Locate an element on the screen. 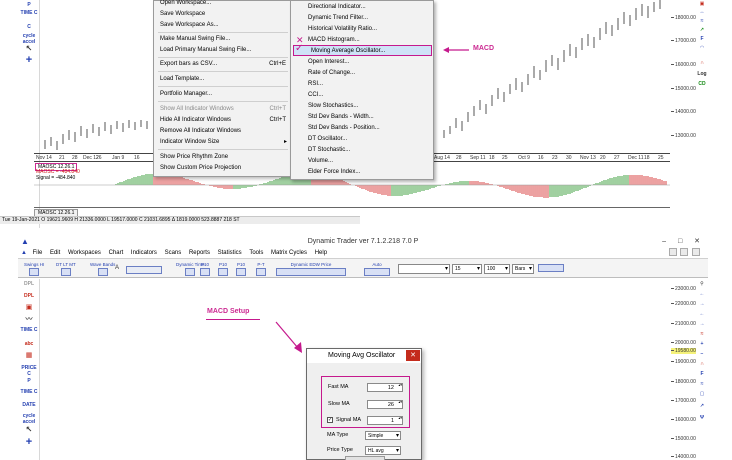 The image size is (732, 460). menu-indicators: Indicators is located at coordinates (144, 253).